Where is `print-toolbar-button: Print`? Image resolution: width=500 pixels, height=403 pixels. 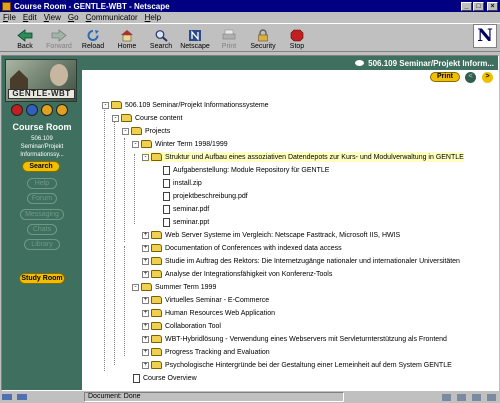 print-toolbar-button: Print is located at coordinates (229, 37).